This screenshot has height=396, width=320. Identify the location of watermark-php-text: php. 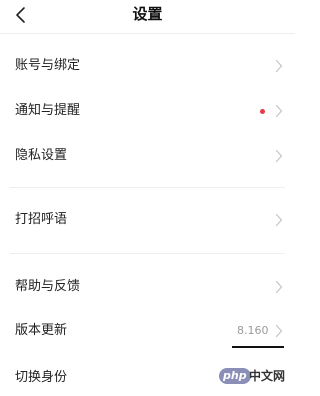
(235, 376).